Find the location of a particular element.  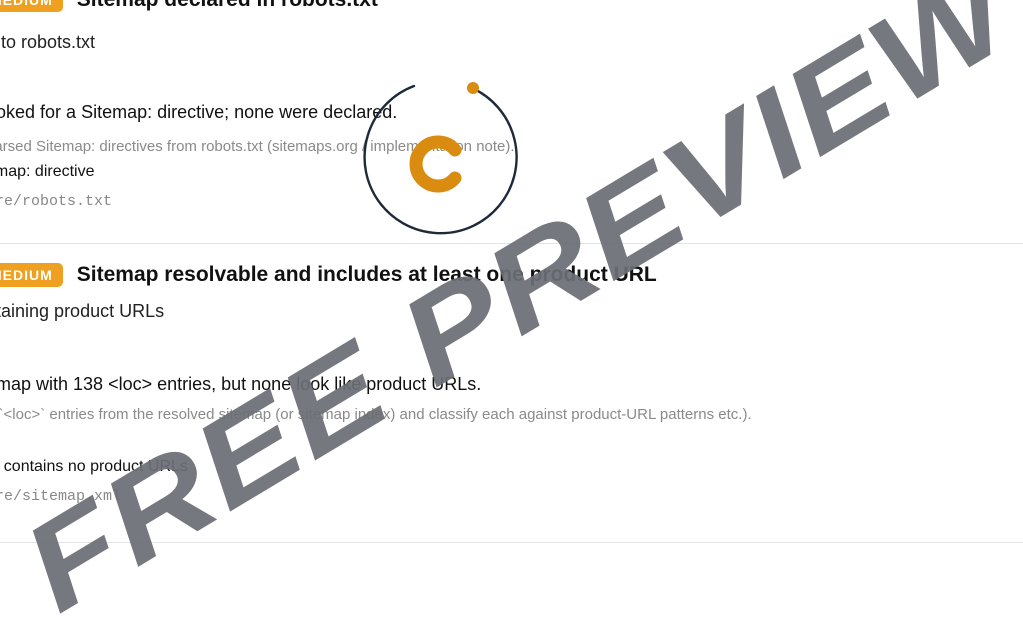

finding-source-path: are/robots.txt is located at coordinates (56, 201).